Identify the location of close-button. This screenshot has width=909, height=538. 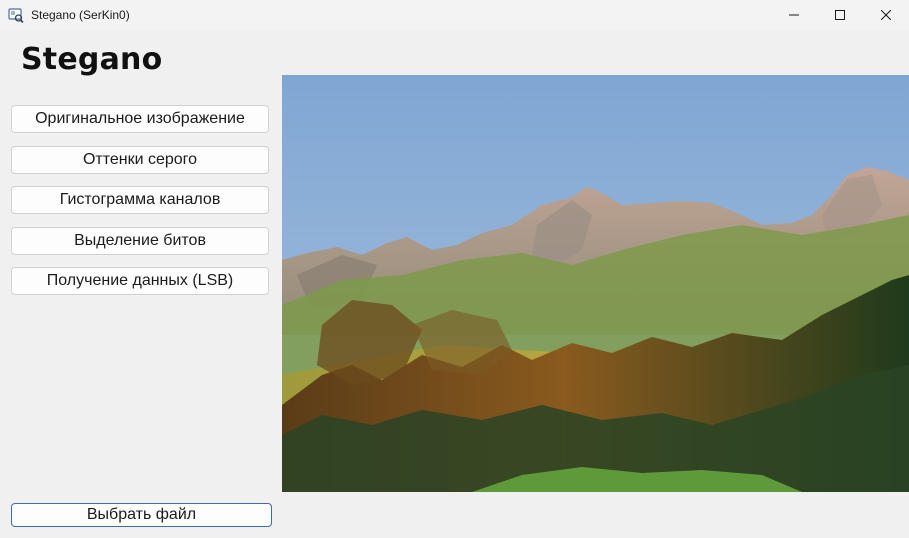
(886, 15).